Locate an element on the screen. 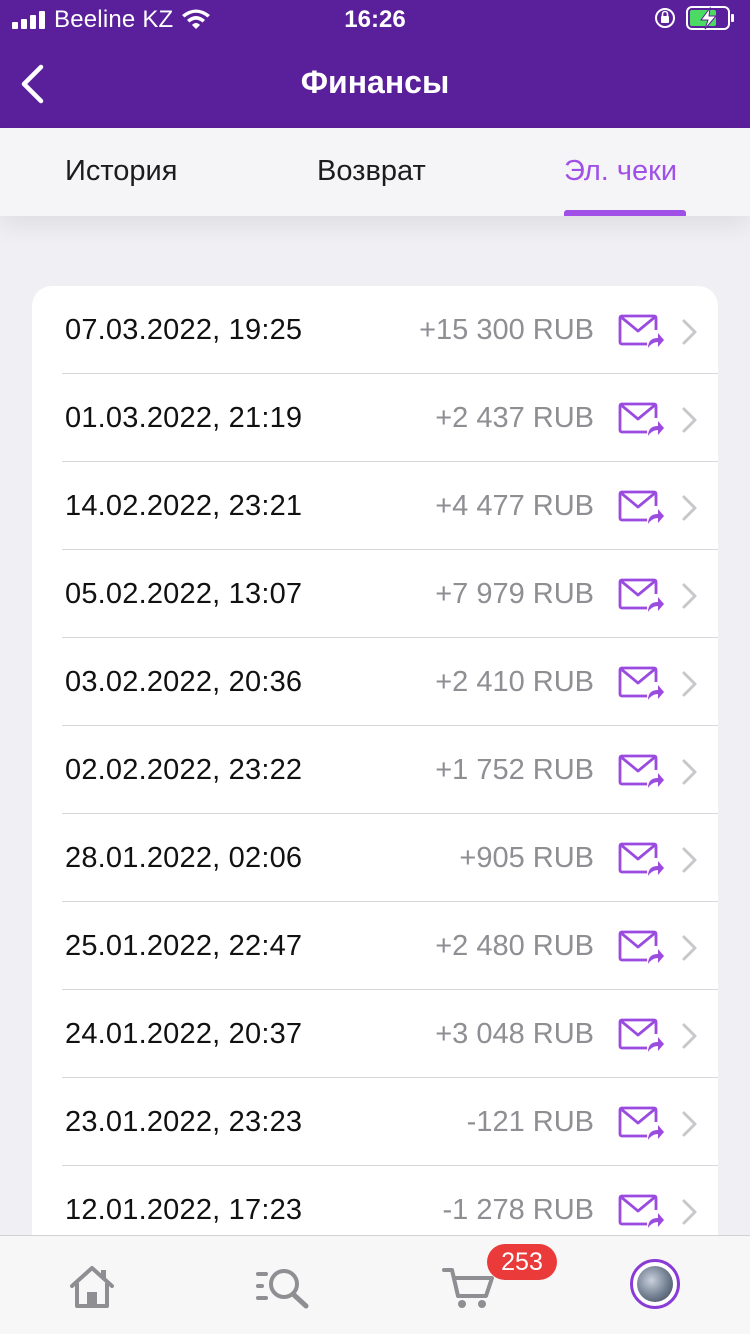 The image size is (750, 1334). avatar-image is located at coordinates (655, 1284).